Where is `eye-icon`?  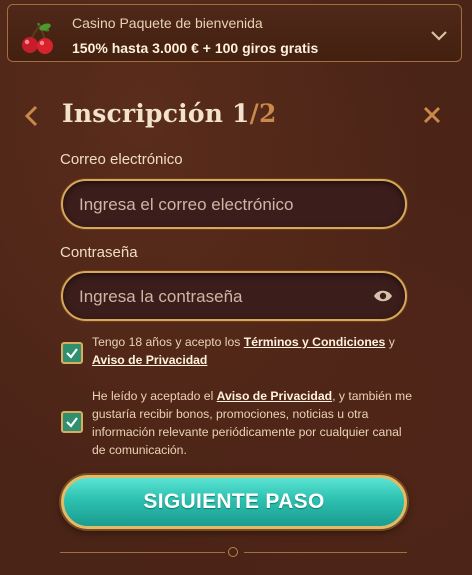 eye-icon is located at coordinates (383, 296).